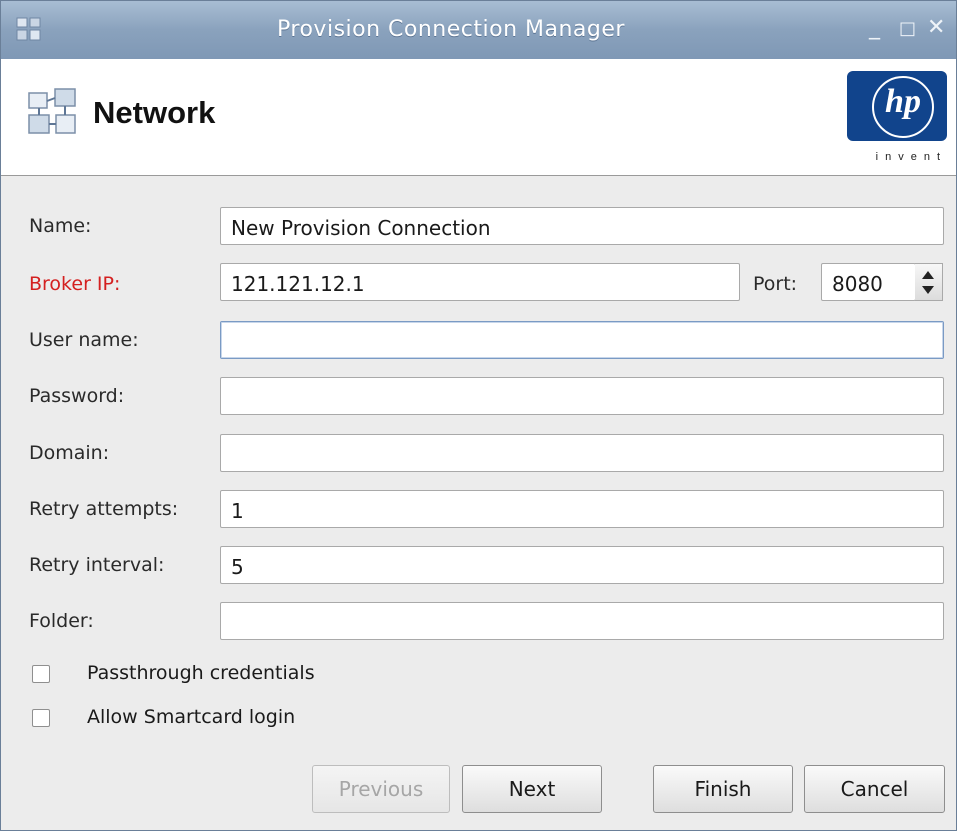  Describe the element at coordinates (381, 789) in the screenshot. I see `previous-button: Previous` at that location.